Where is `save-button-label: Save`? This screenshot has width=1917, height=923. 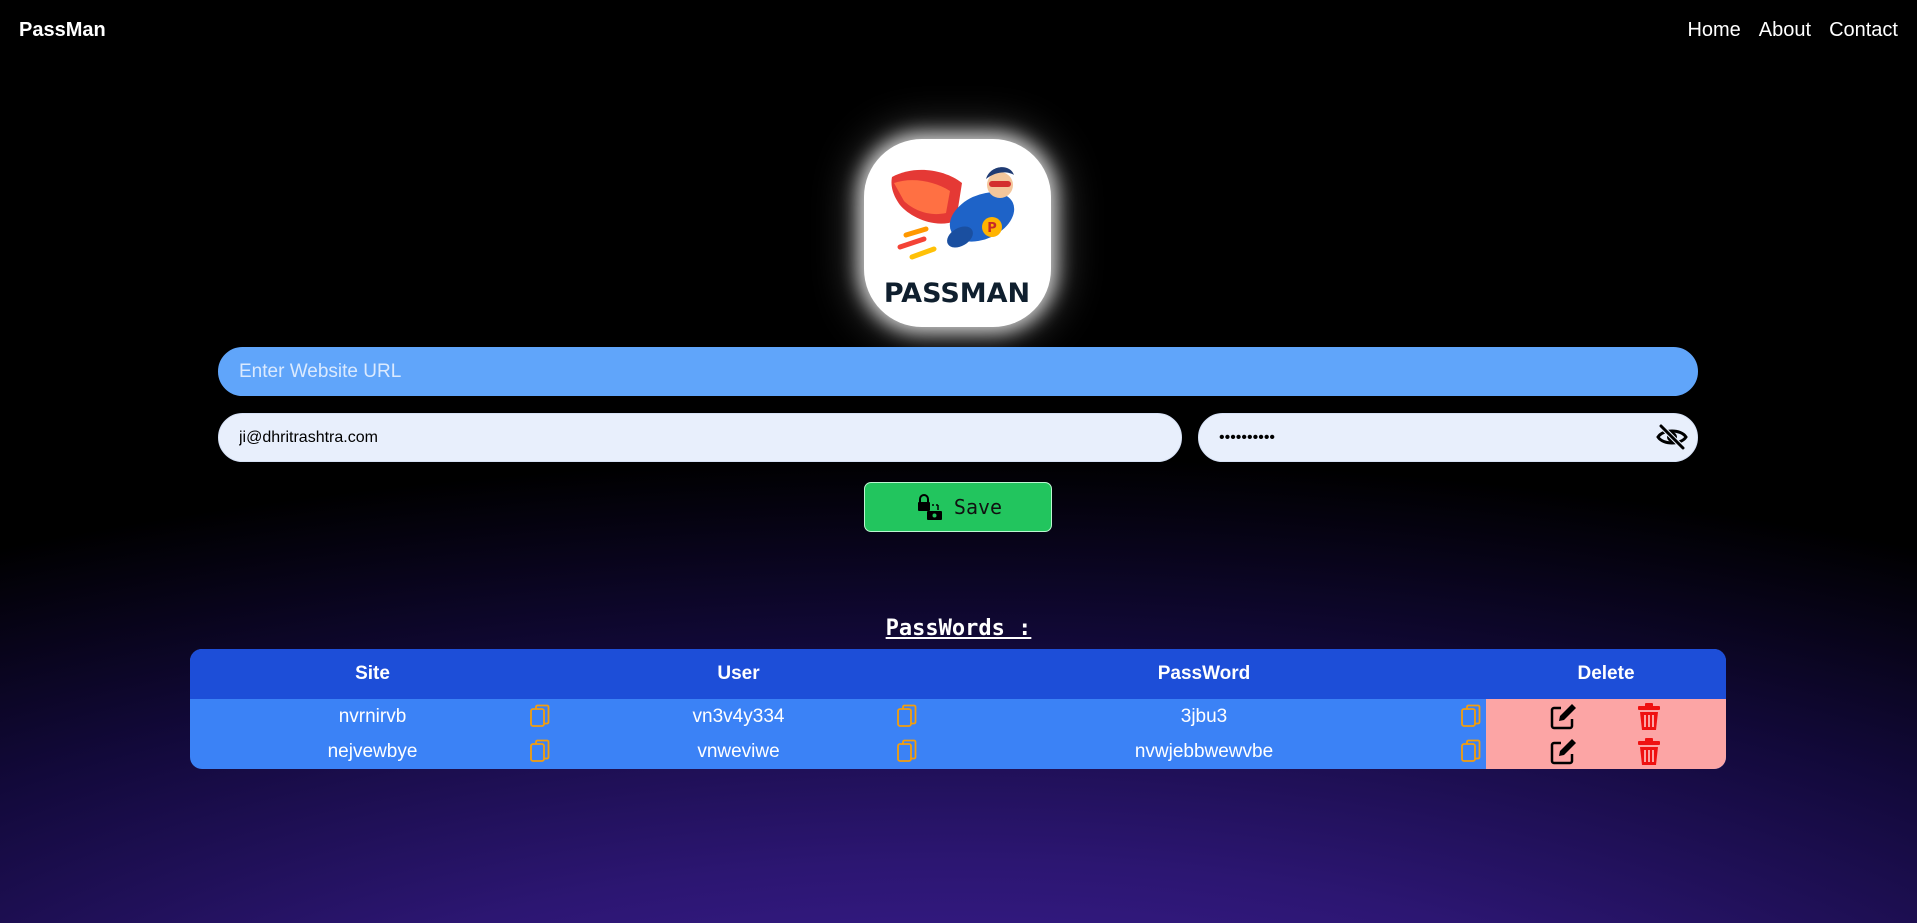
save-button-label: Save is located at coordinates (978, 507).